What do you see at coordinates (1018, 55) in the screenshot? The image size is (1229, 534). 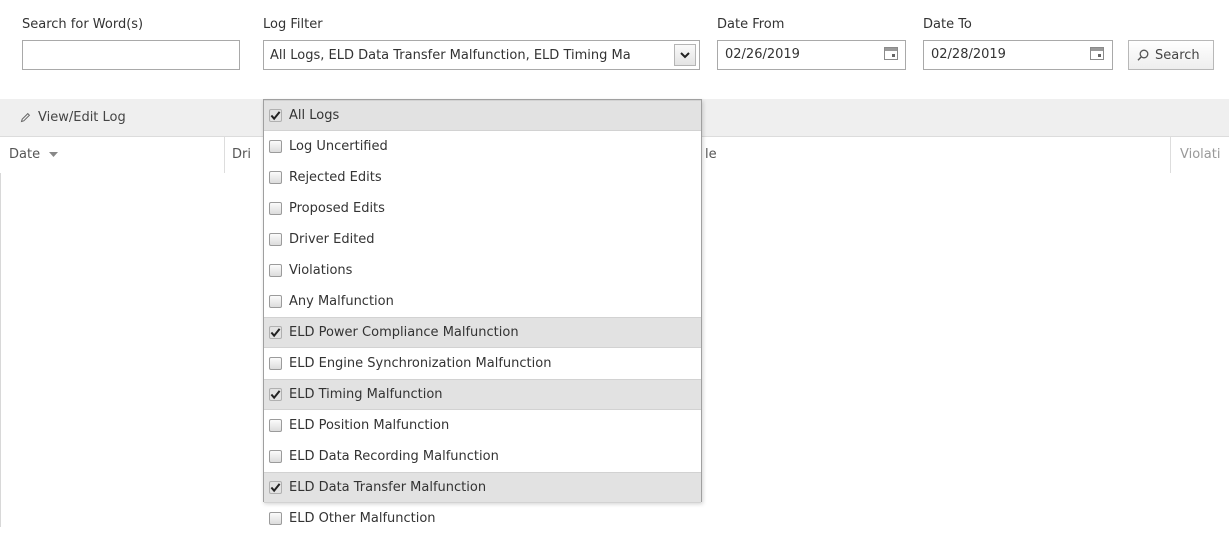 I see `date-to-field: 02/28/2019` at bounding box center [1018, 55].